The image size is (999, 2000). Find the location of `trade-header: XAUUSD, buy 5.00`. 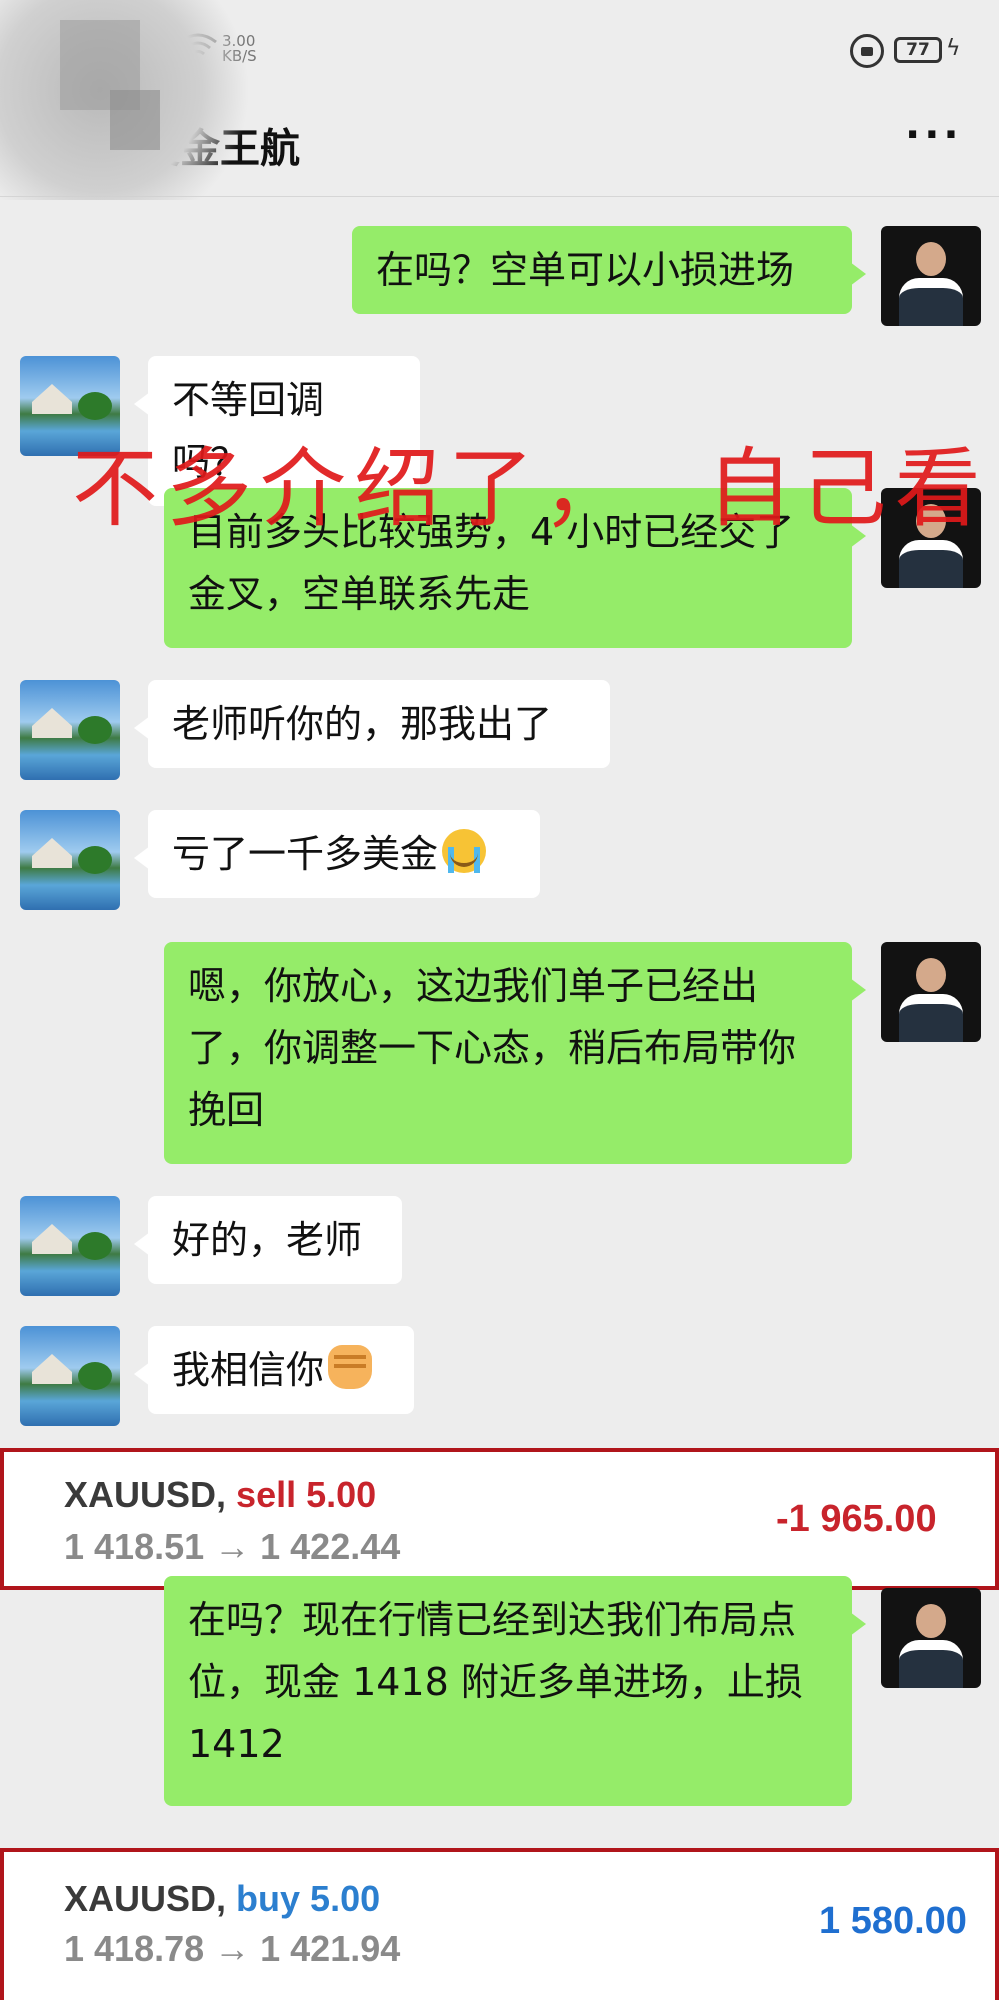

trade-header: XAUUSD, buy 5.00 is located at coordinates (222, 1899).